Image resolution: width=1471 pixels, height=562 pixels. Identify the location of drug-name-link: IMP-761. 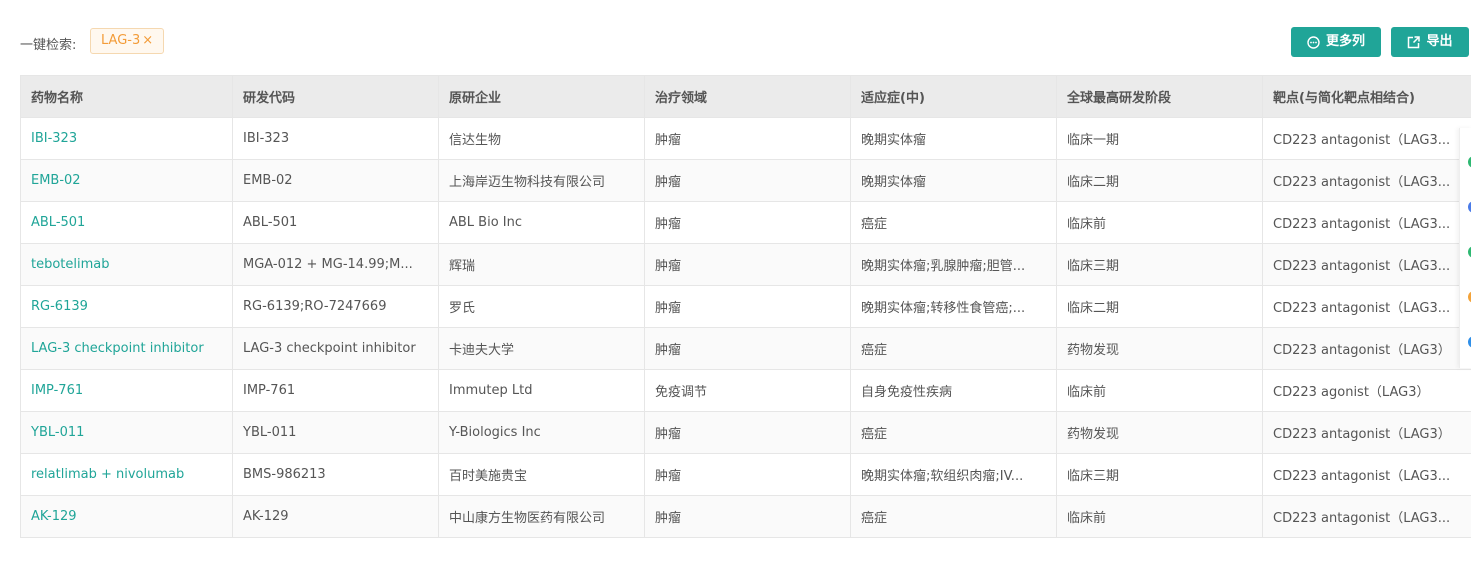
(57, 390).